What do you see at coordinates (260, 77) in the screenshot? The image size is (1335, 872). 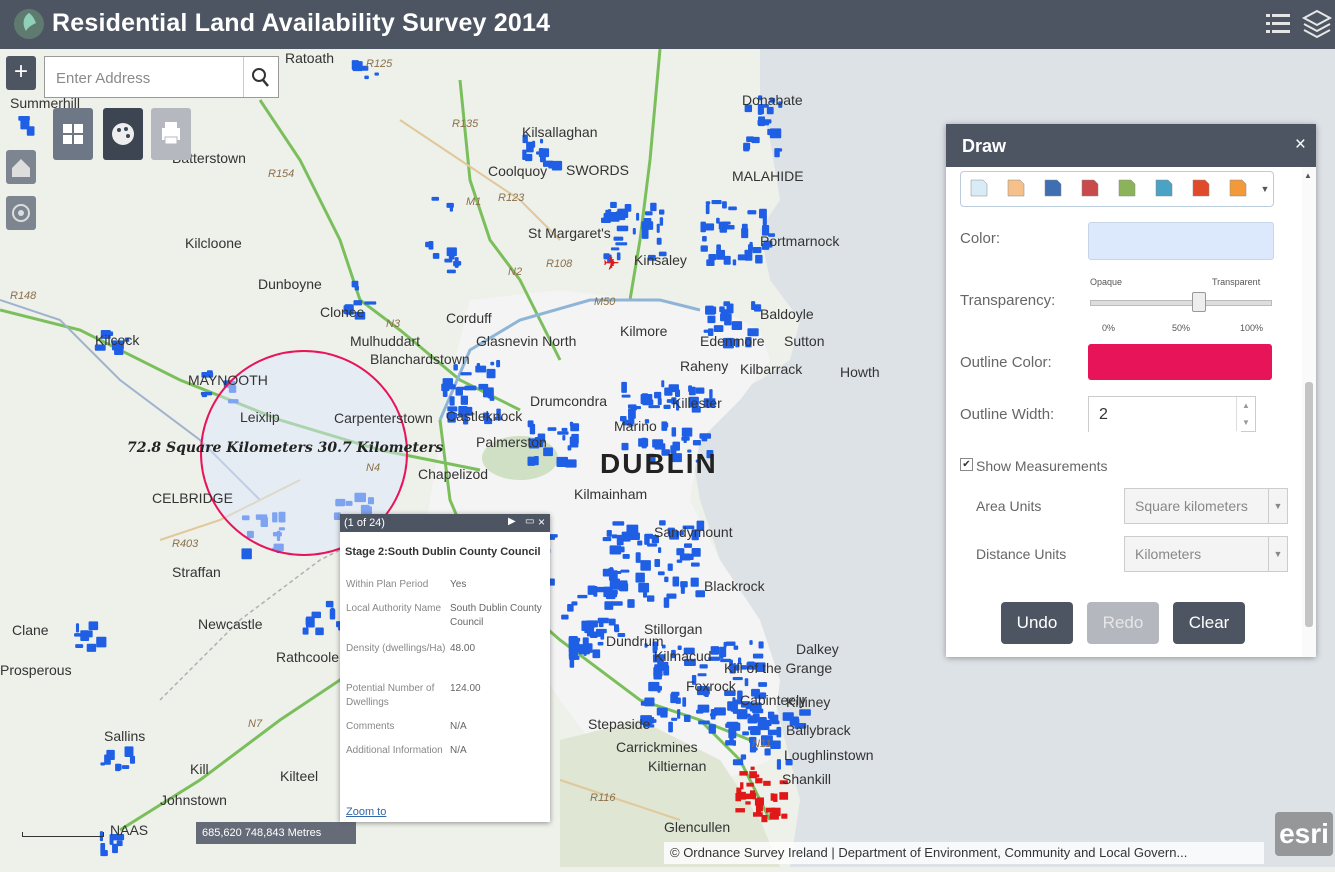 I see `search-button` at bounding box center [260, 77].